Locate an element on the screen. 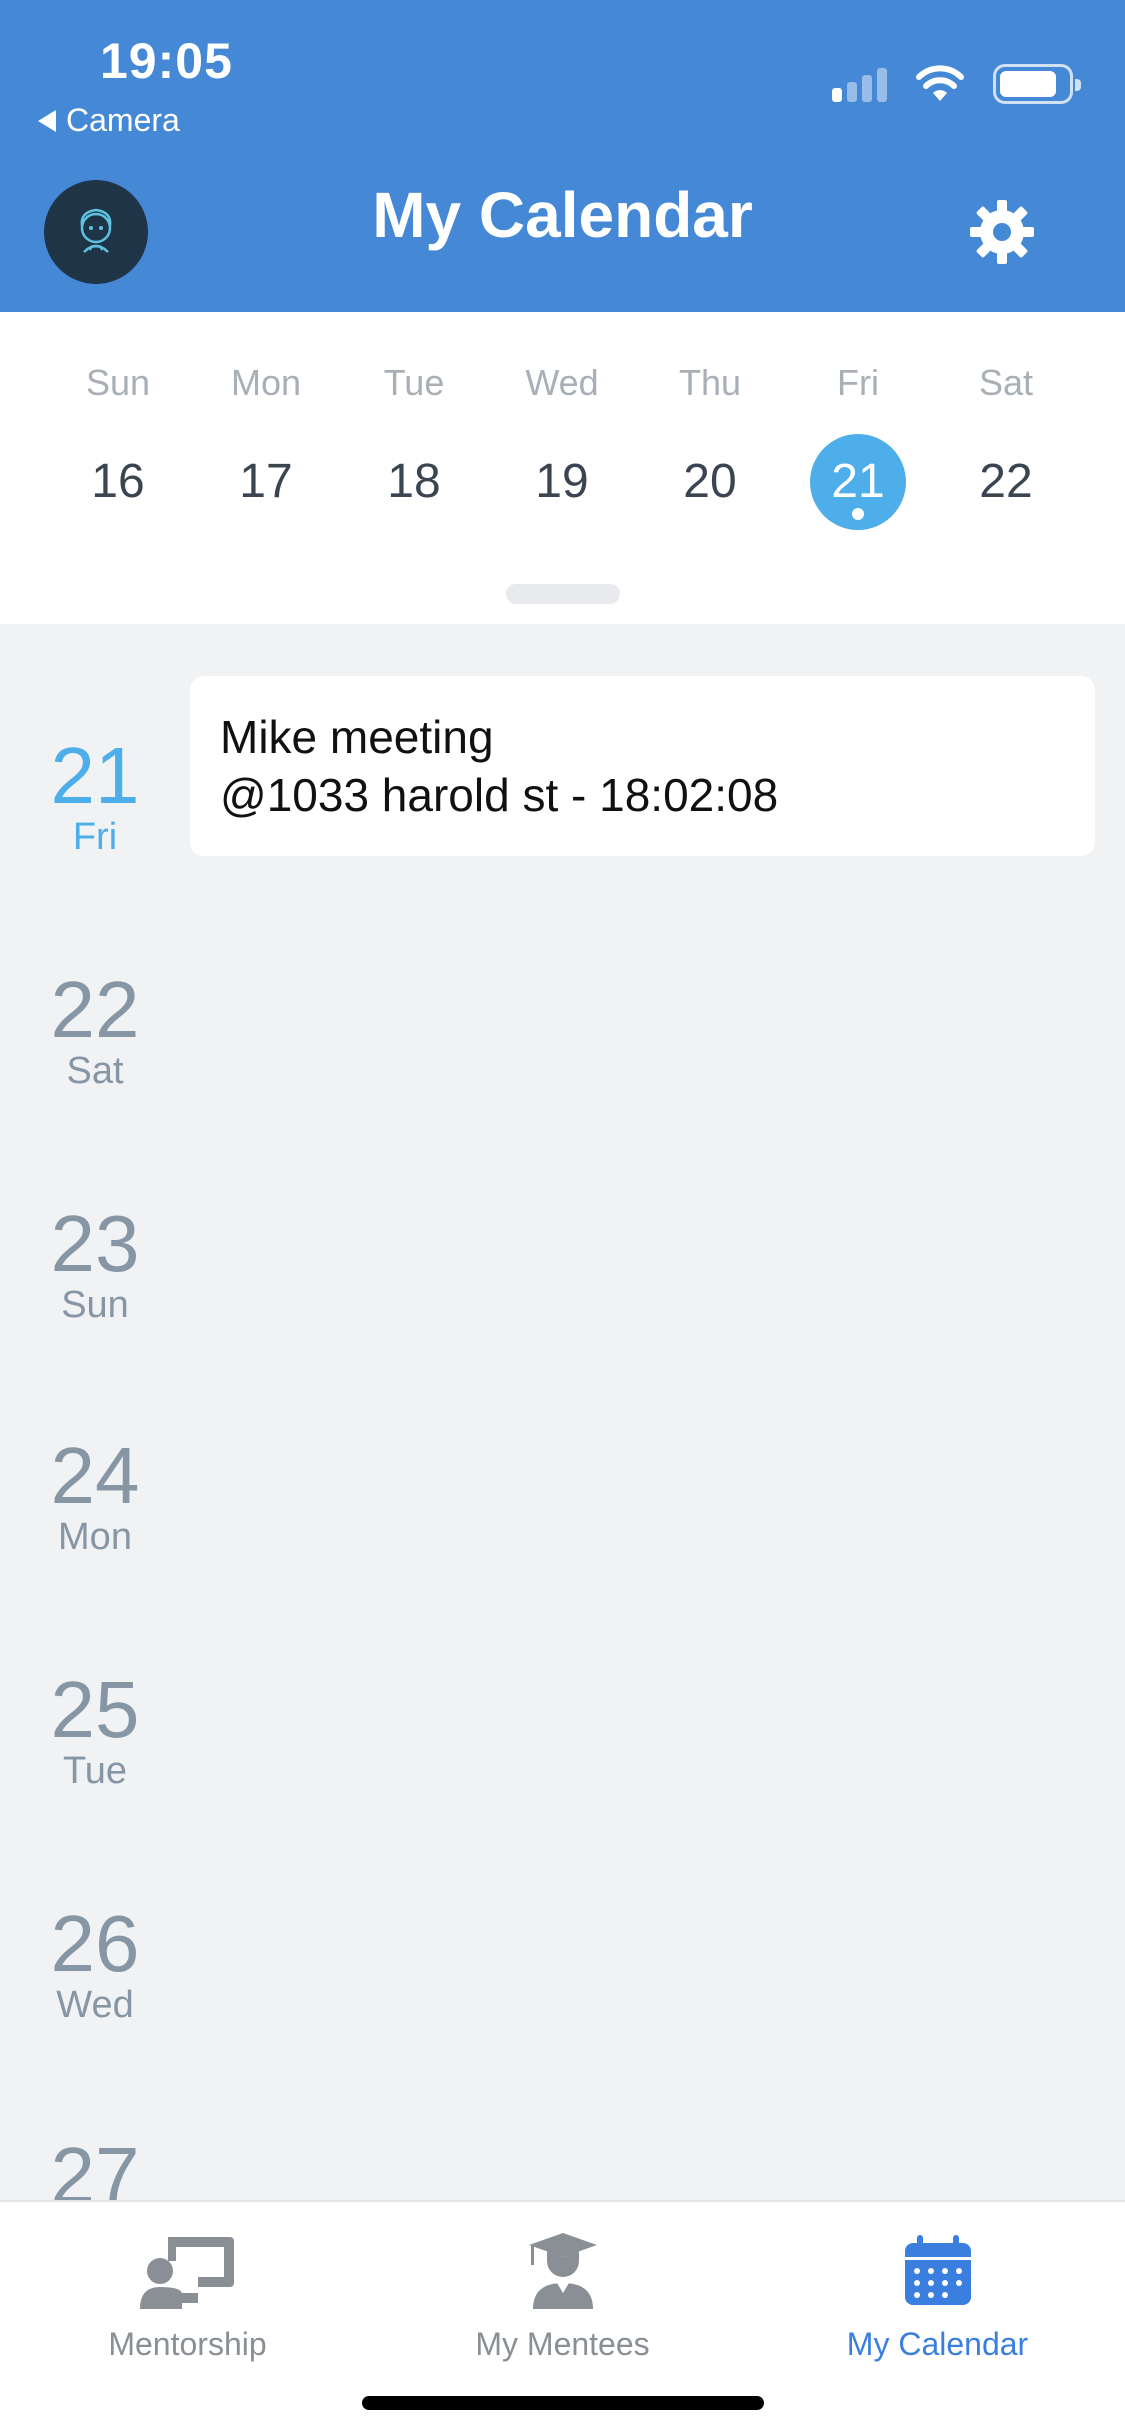 The image size is (1125, 2436). agenda-day: 27 is located at coordinates (95, 2166).